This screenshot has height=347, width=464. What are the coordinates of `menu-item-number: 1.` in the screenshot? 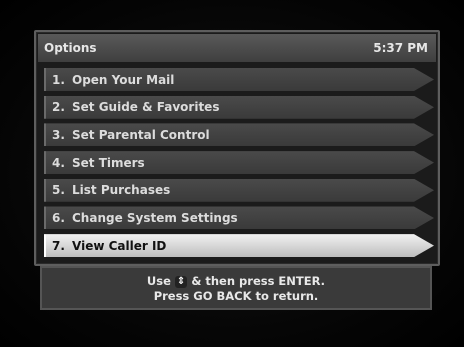 It's located at (58, 79).